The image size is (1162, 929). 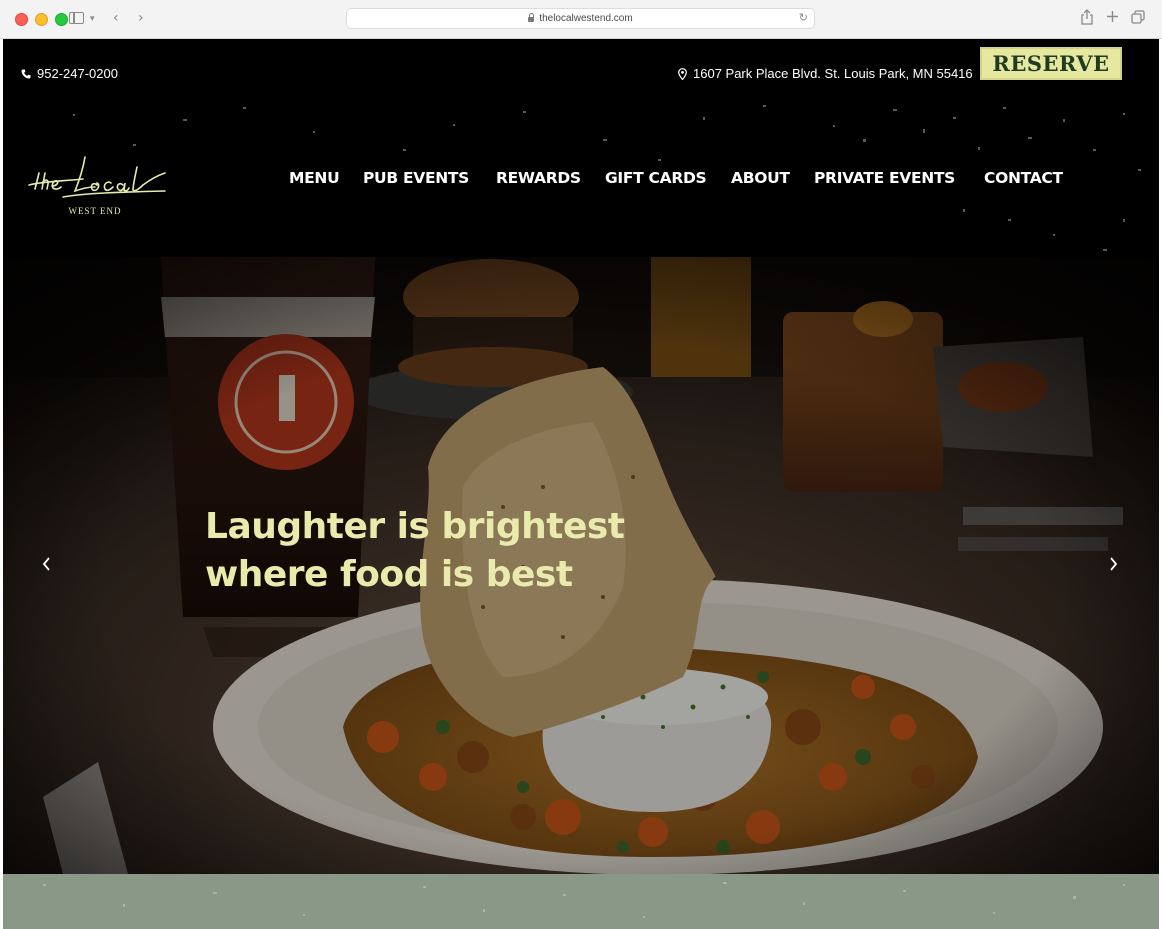 I want to click on new-tab-icon, so click(x=1112, y=16).